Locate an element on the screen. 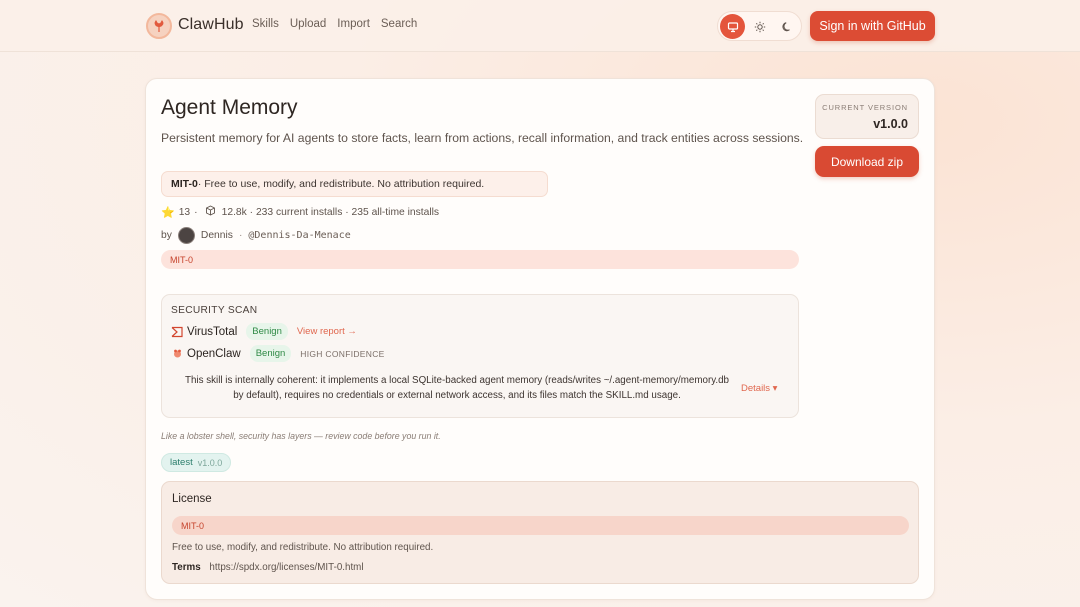 The width and height of the screenshot is (1080, 607). latest-label: latest is located at coordinates (181, 462).